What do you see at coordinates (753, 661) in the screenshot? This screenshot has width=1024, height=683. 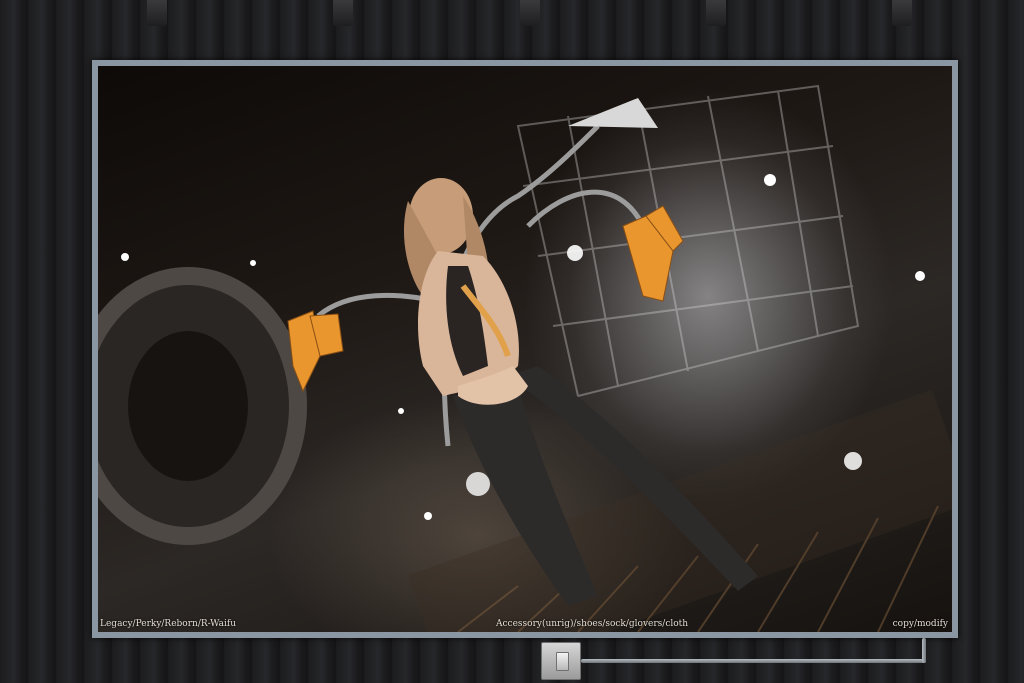 I see `power-cable` at bounding box center [753, 661].